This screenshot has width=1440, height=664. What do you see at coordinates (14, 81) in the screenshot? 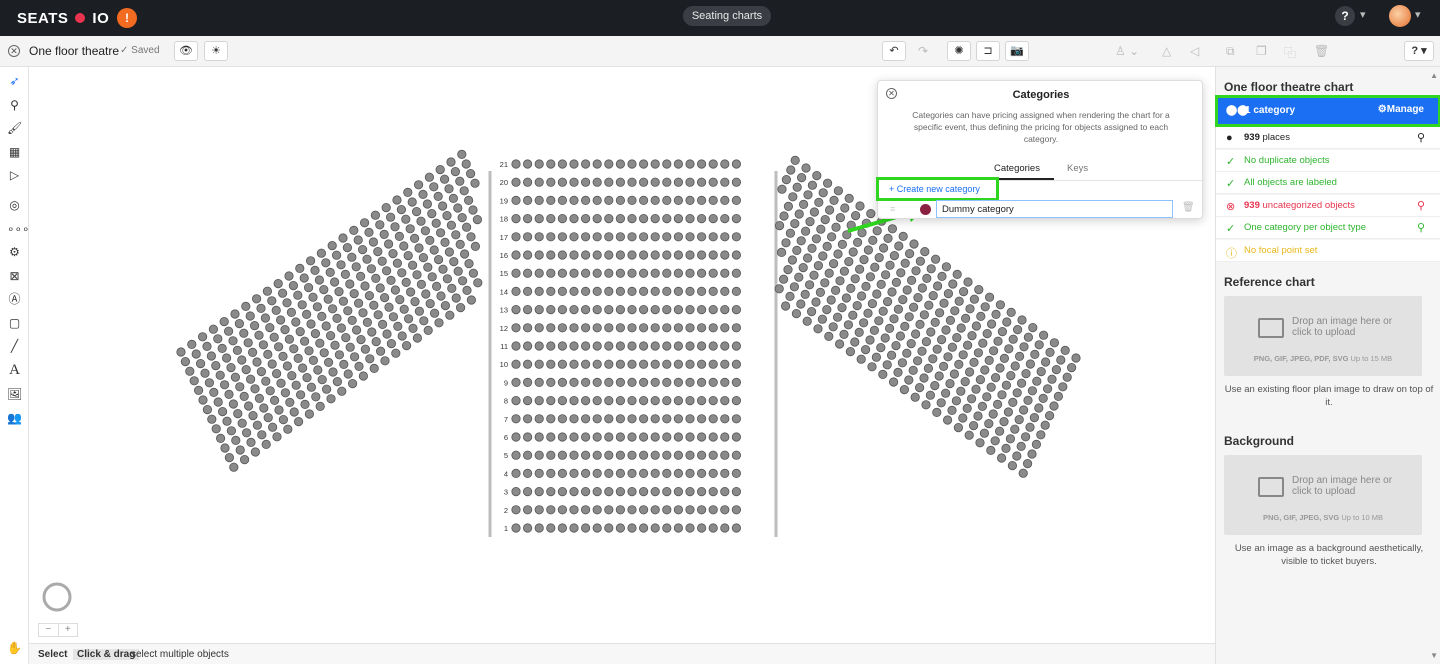
I see `select-cursor-icon: ➶` at bounding box center [14, 81].